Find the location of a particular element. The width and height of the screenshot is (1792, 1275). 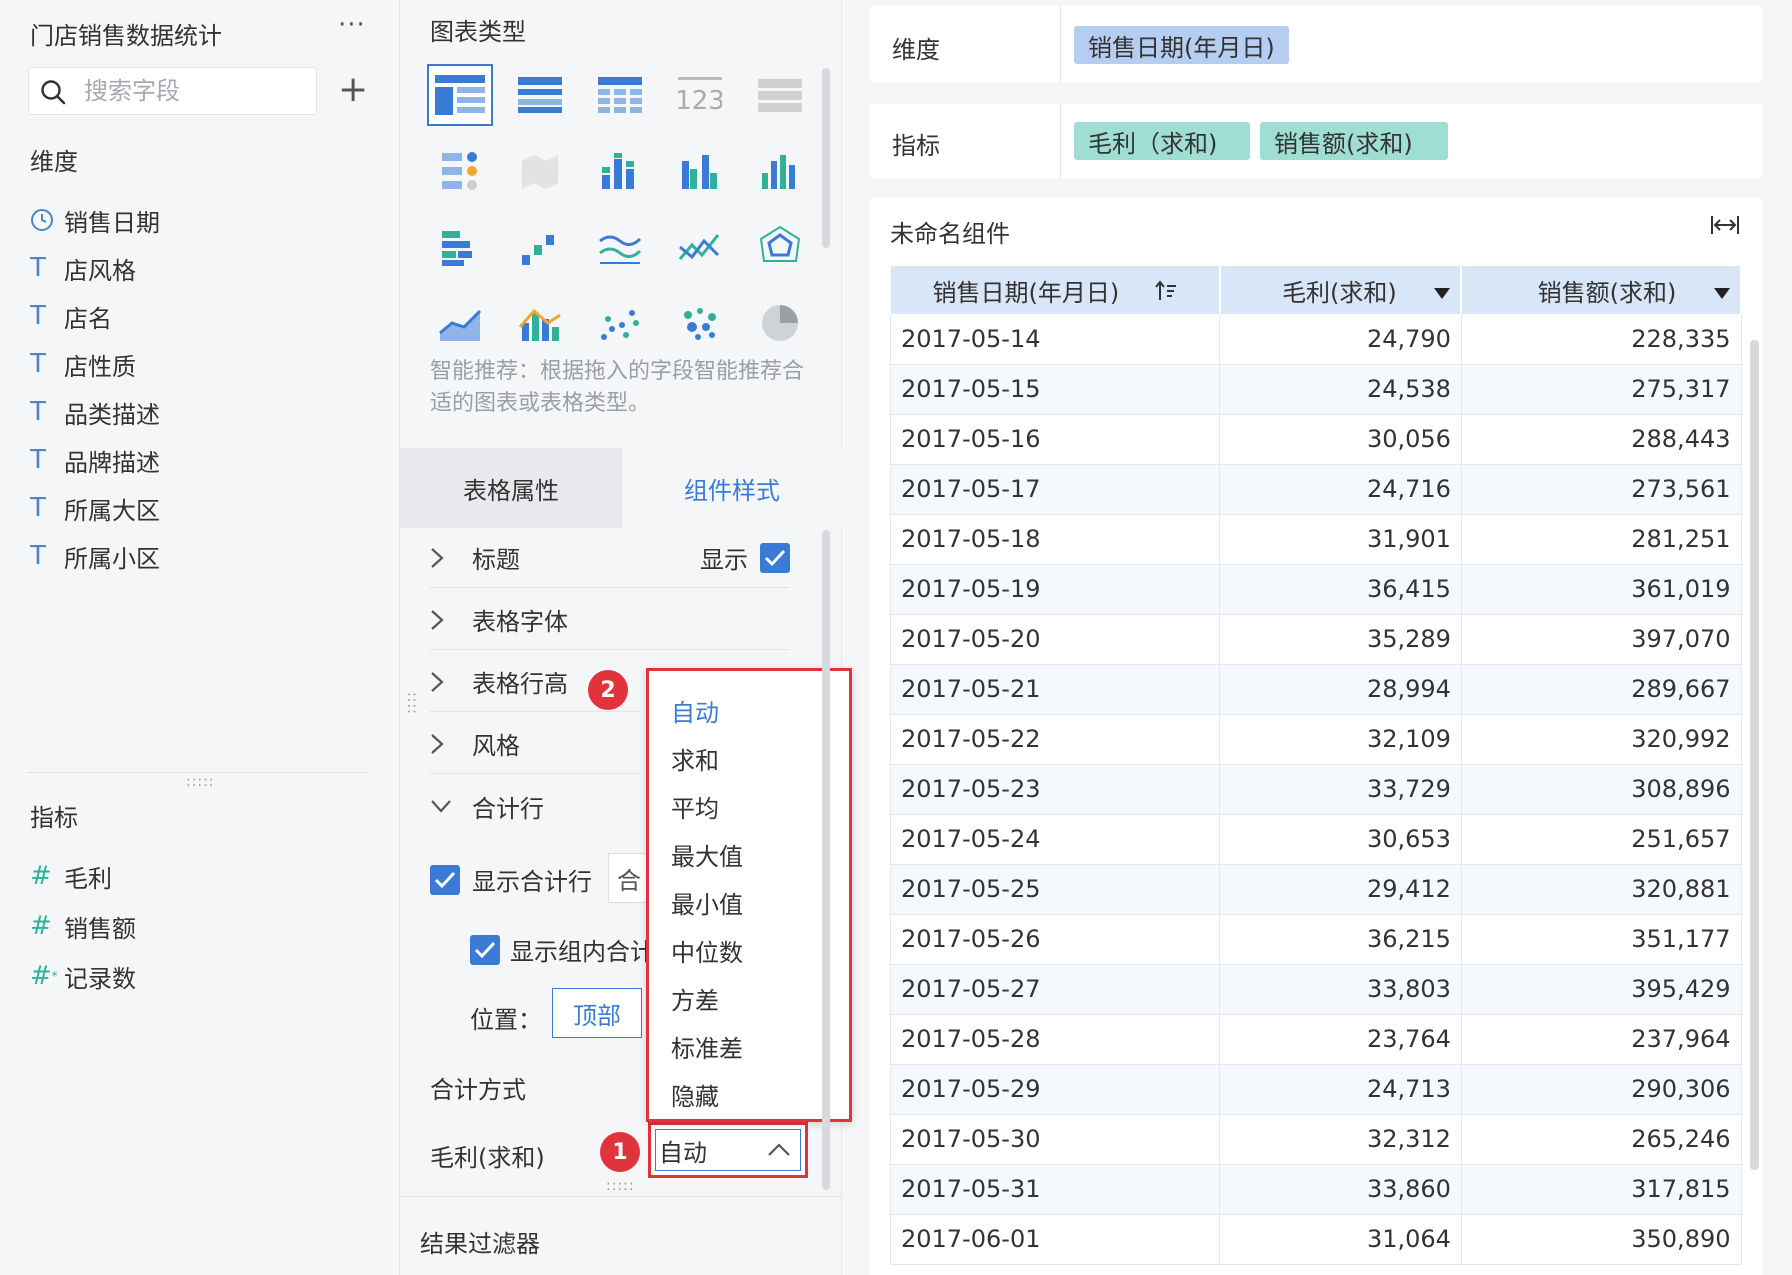

dimension-field-item: T 店名 is located at coordinates (200, 316).